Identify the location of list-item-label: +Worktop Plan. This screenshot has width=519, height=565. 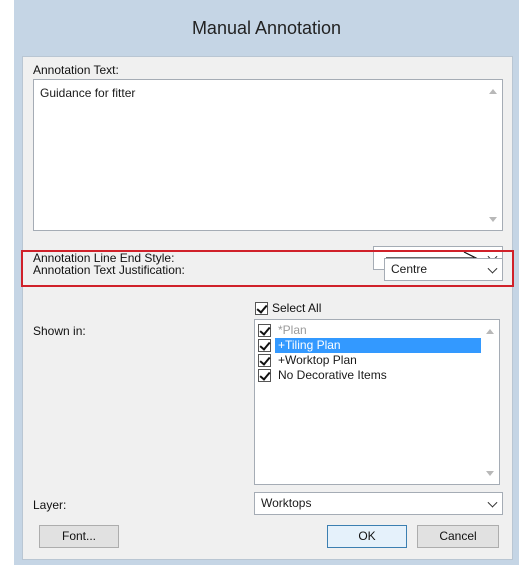
(317, 360).